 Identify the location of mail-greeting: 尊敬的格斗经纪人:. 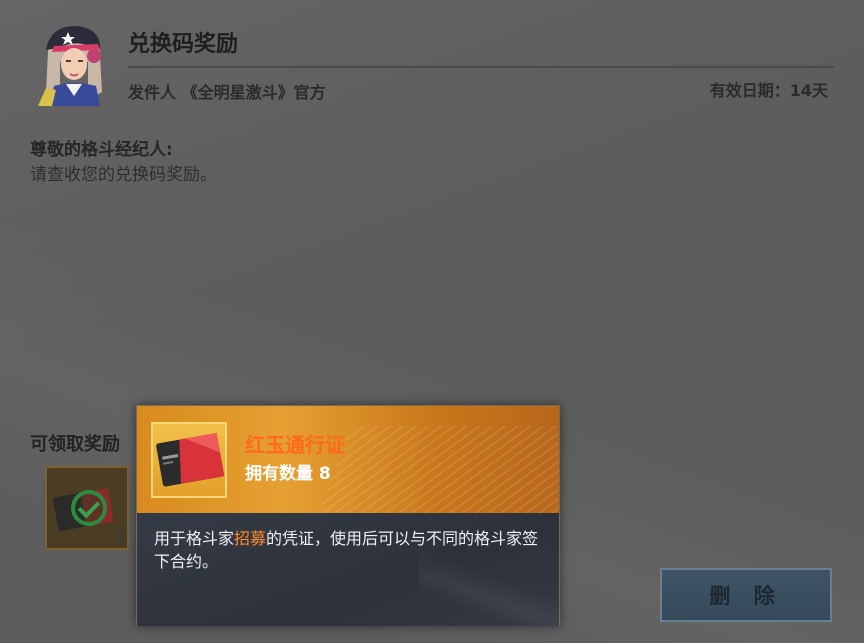
(101, 150).